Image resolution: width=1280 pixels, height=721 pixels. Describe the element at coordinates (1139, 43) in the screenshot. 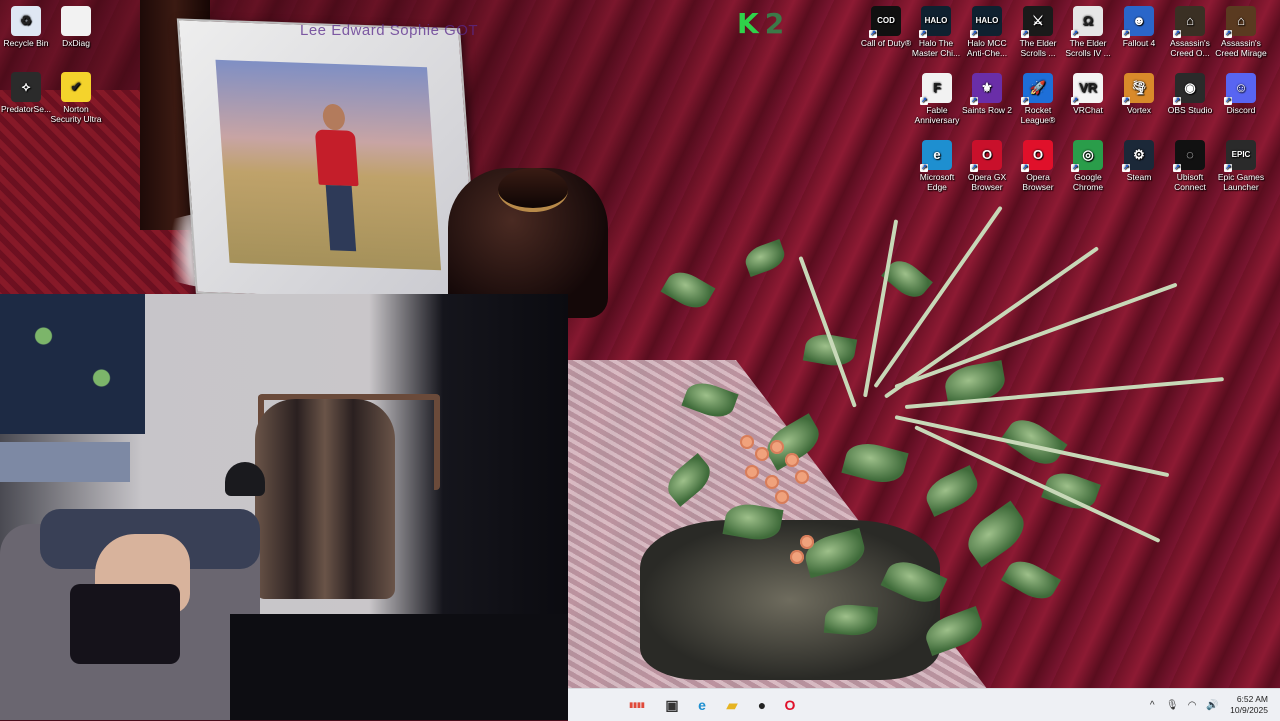

I see `desktop-icon-label: Fallout 4` at that location.